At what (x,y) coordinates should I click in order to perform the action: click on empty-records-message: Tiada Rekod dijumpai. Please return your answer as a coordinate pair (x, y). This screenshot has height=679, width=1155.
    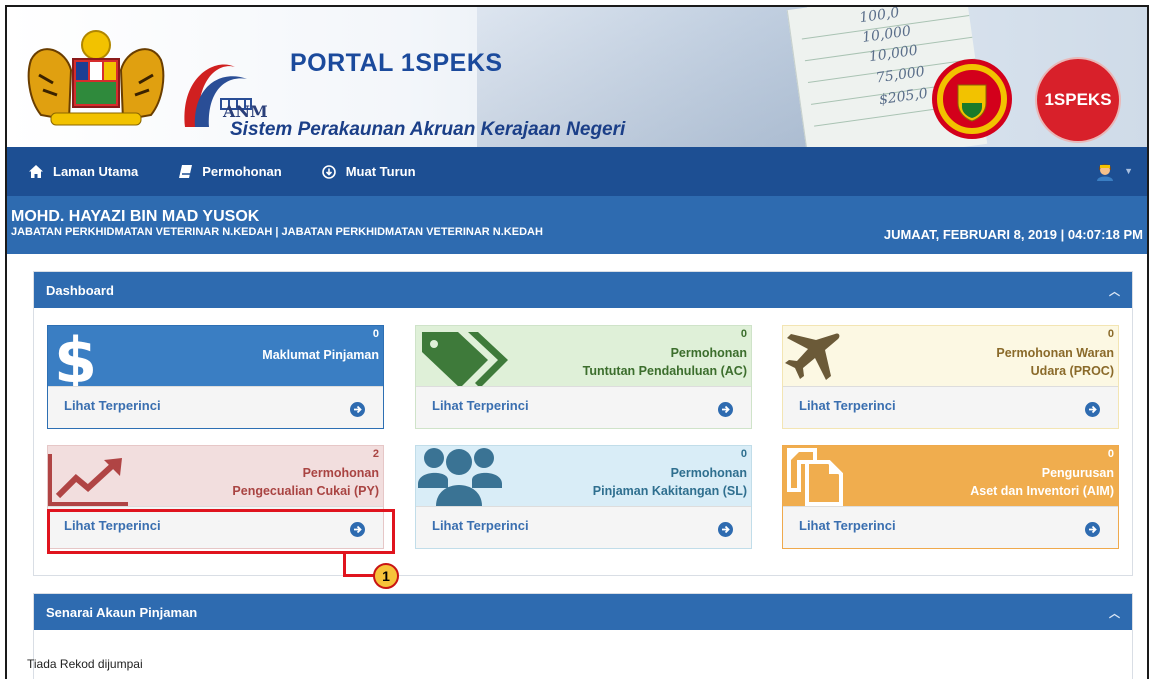
    Looking at the image, I should click on (85, 664).